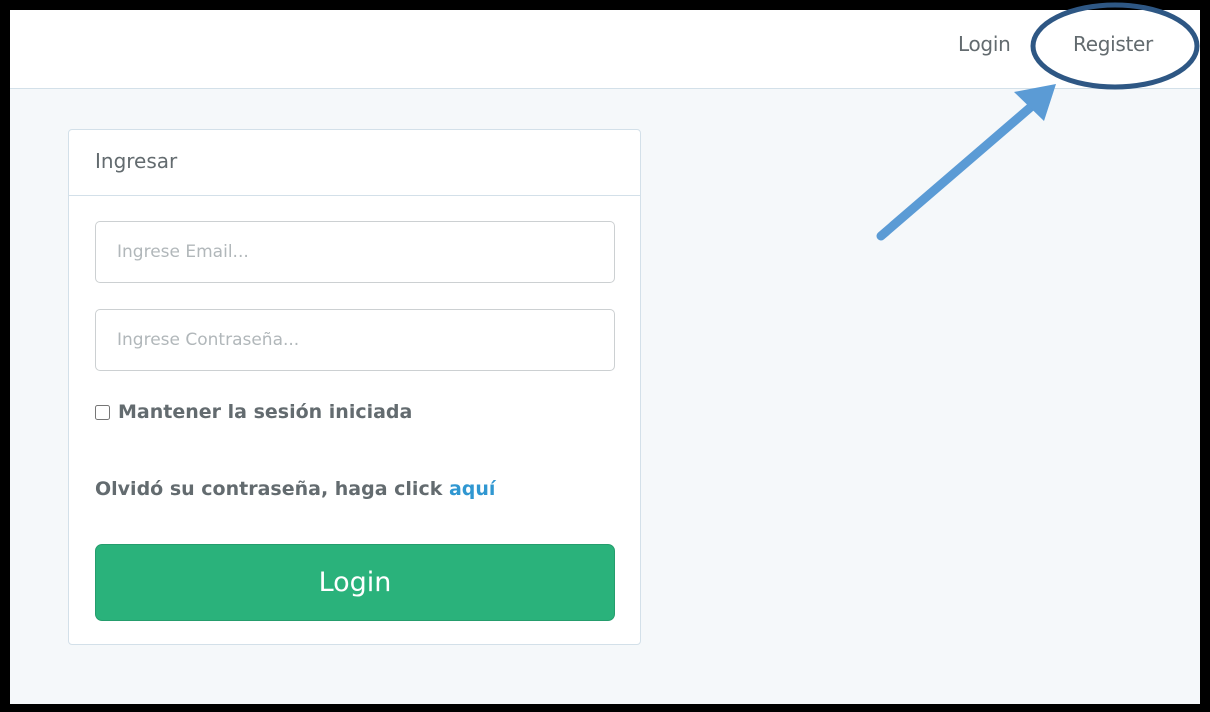 The image size is (1210, 712). Describe the element at coordinates (102, 412) in the screenshot. I see `remember-checkbox` at that location.